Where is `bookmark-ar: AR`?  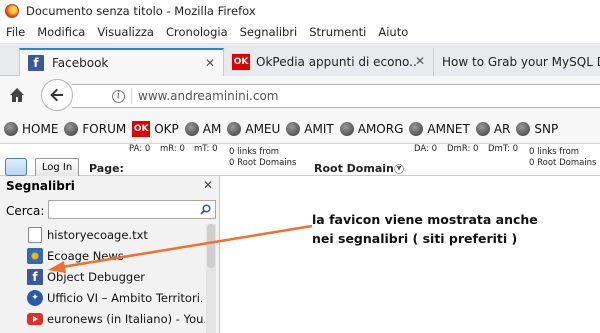
bookmark-ar: AR is located at coordinates (493, 128).